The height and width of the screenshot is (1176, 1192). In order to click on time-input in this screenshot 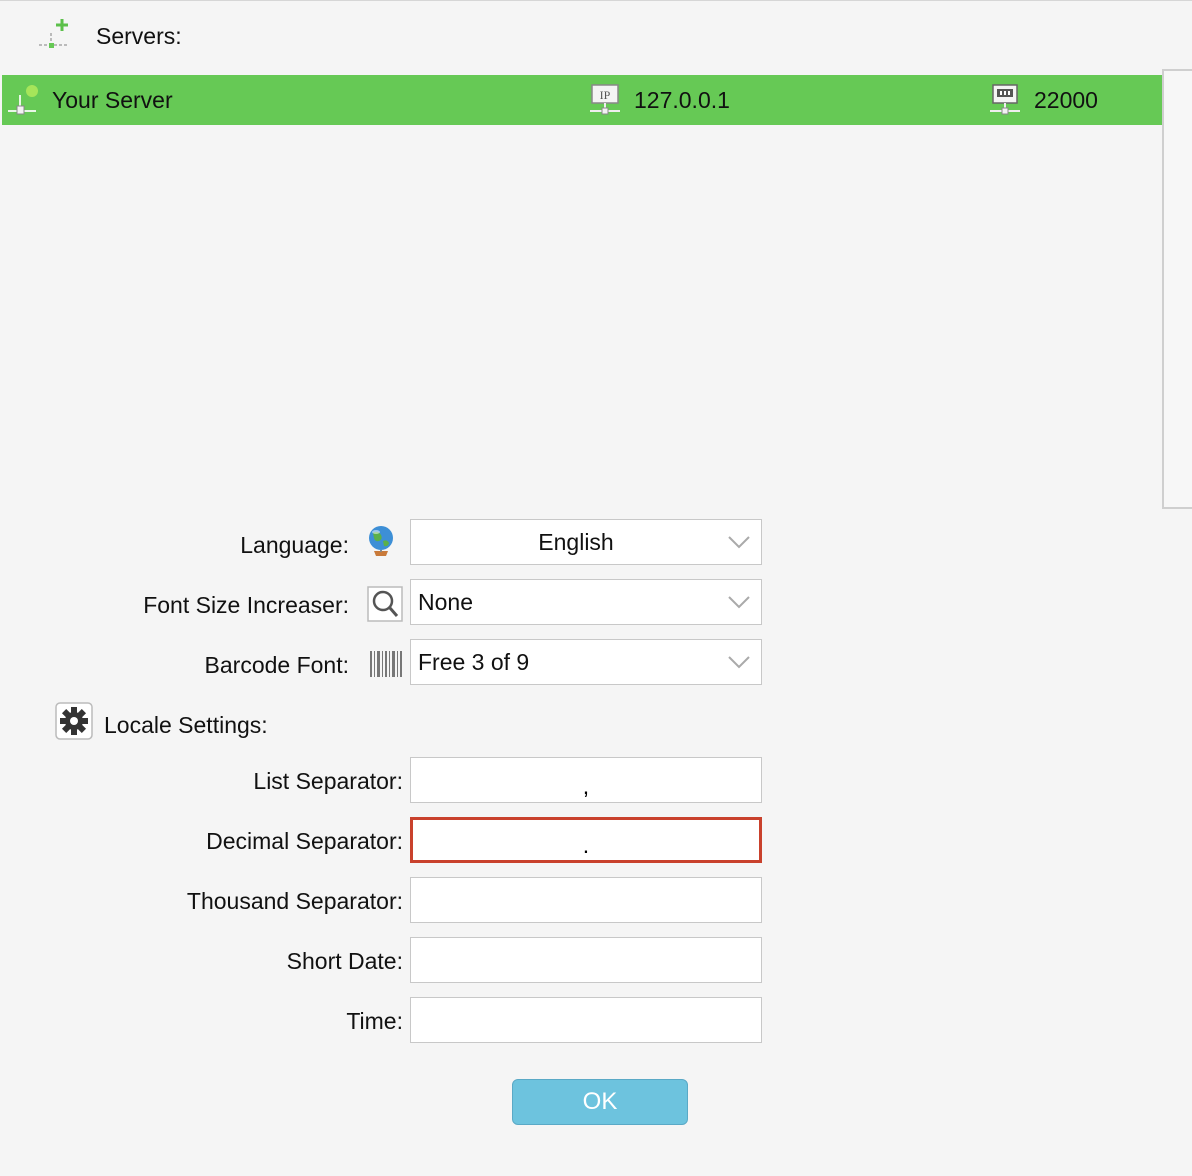, I will do `click(586, 1020)`.